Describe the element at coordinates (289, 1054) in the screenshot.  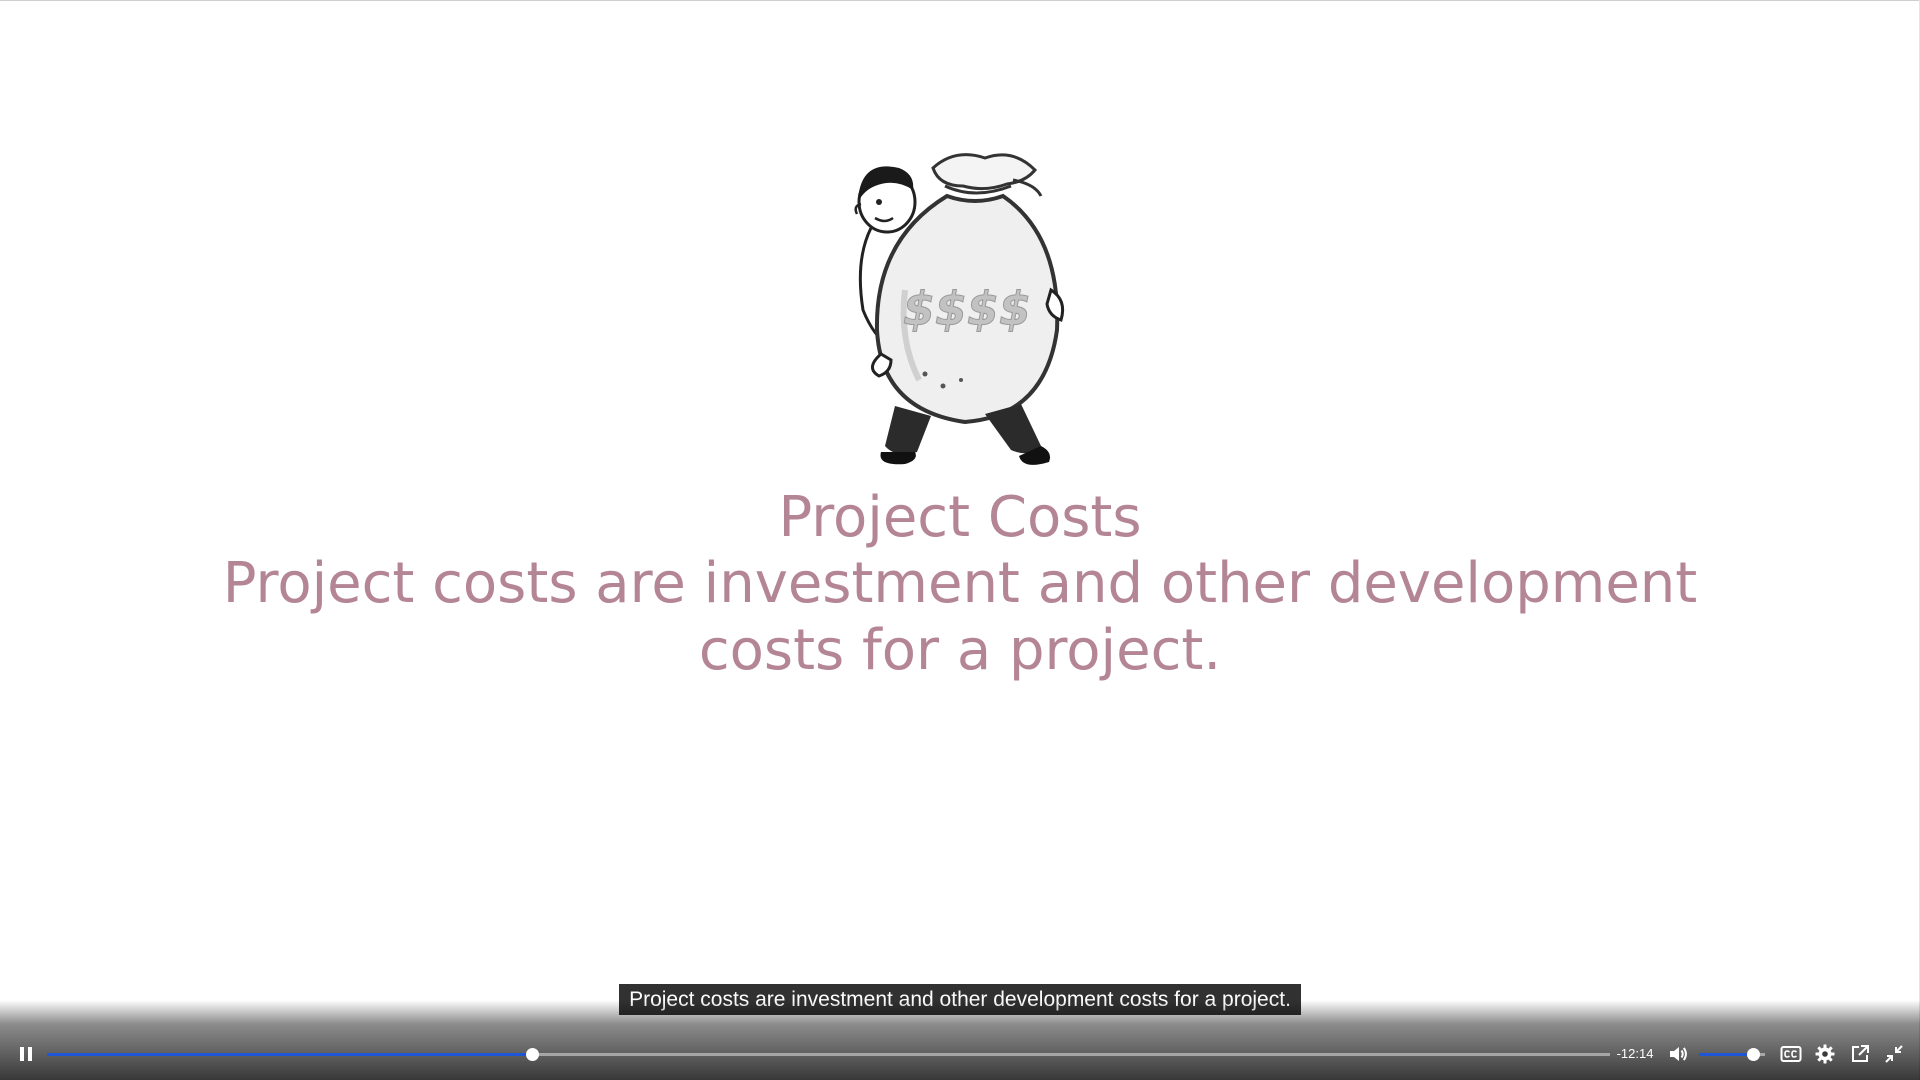
I see `seek-played` at that location.